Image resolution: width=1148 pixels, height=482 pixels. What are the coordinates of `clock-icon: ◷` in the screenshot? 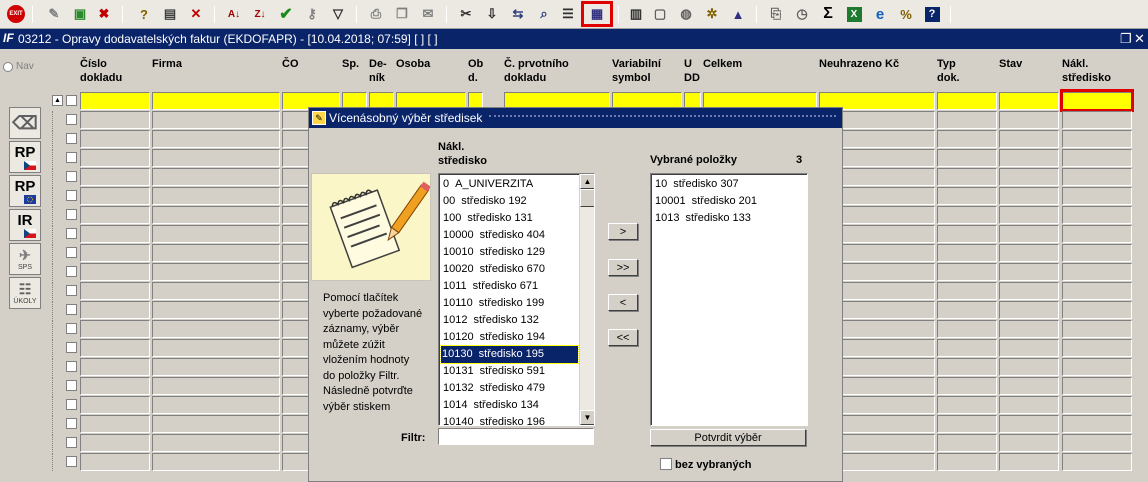 It's located at (802, 14).